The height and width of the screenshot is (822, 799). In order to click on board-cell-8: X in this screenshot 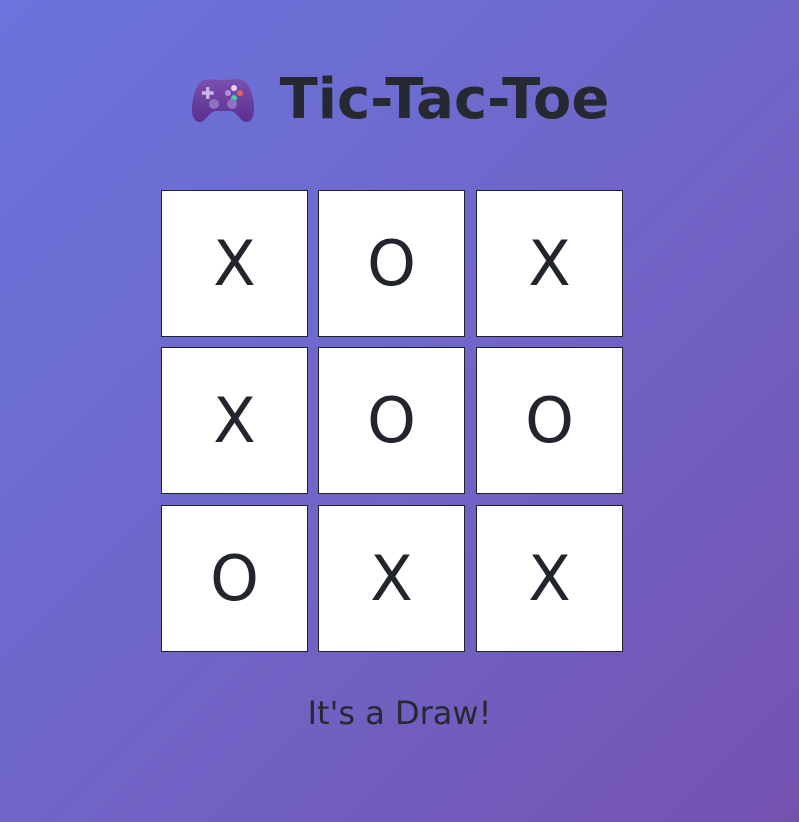, I will do `click(391, 578)`.